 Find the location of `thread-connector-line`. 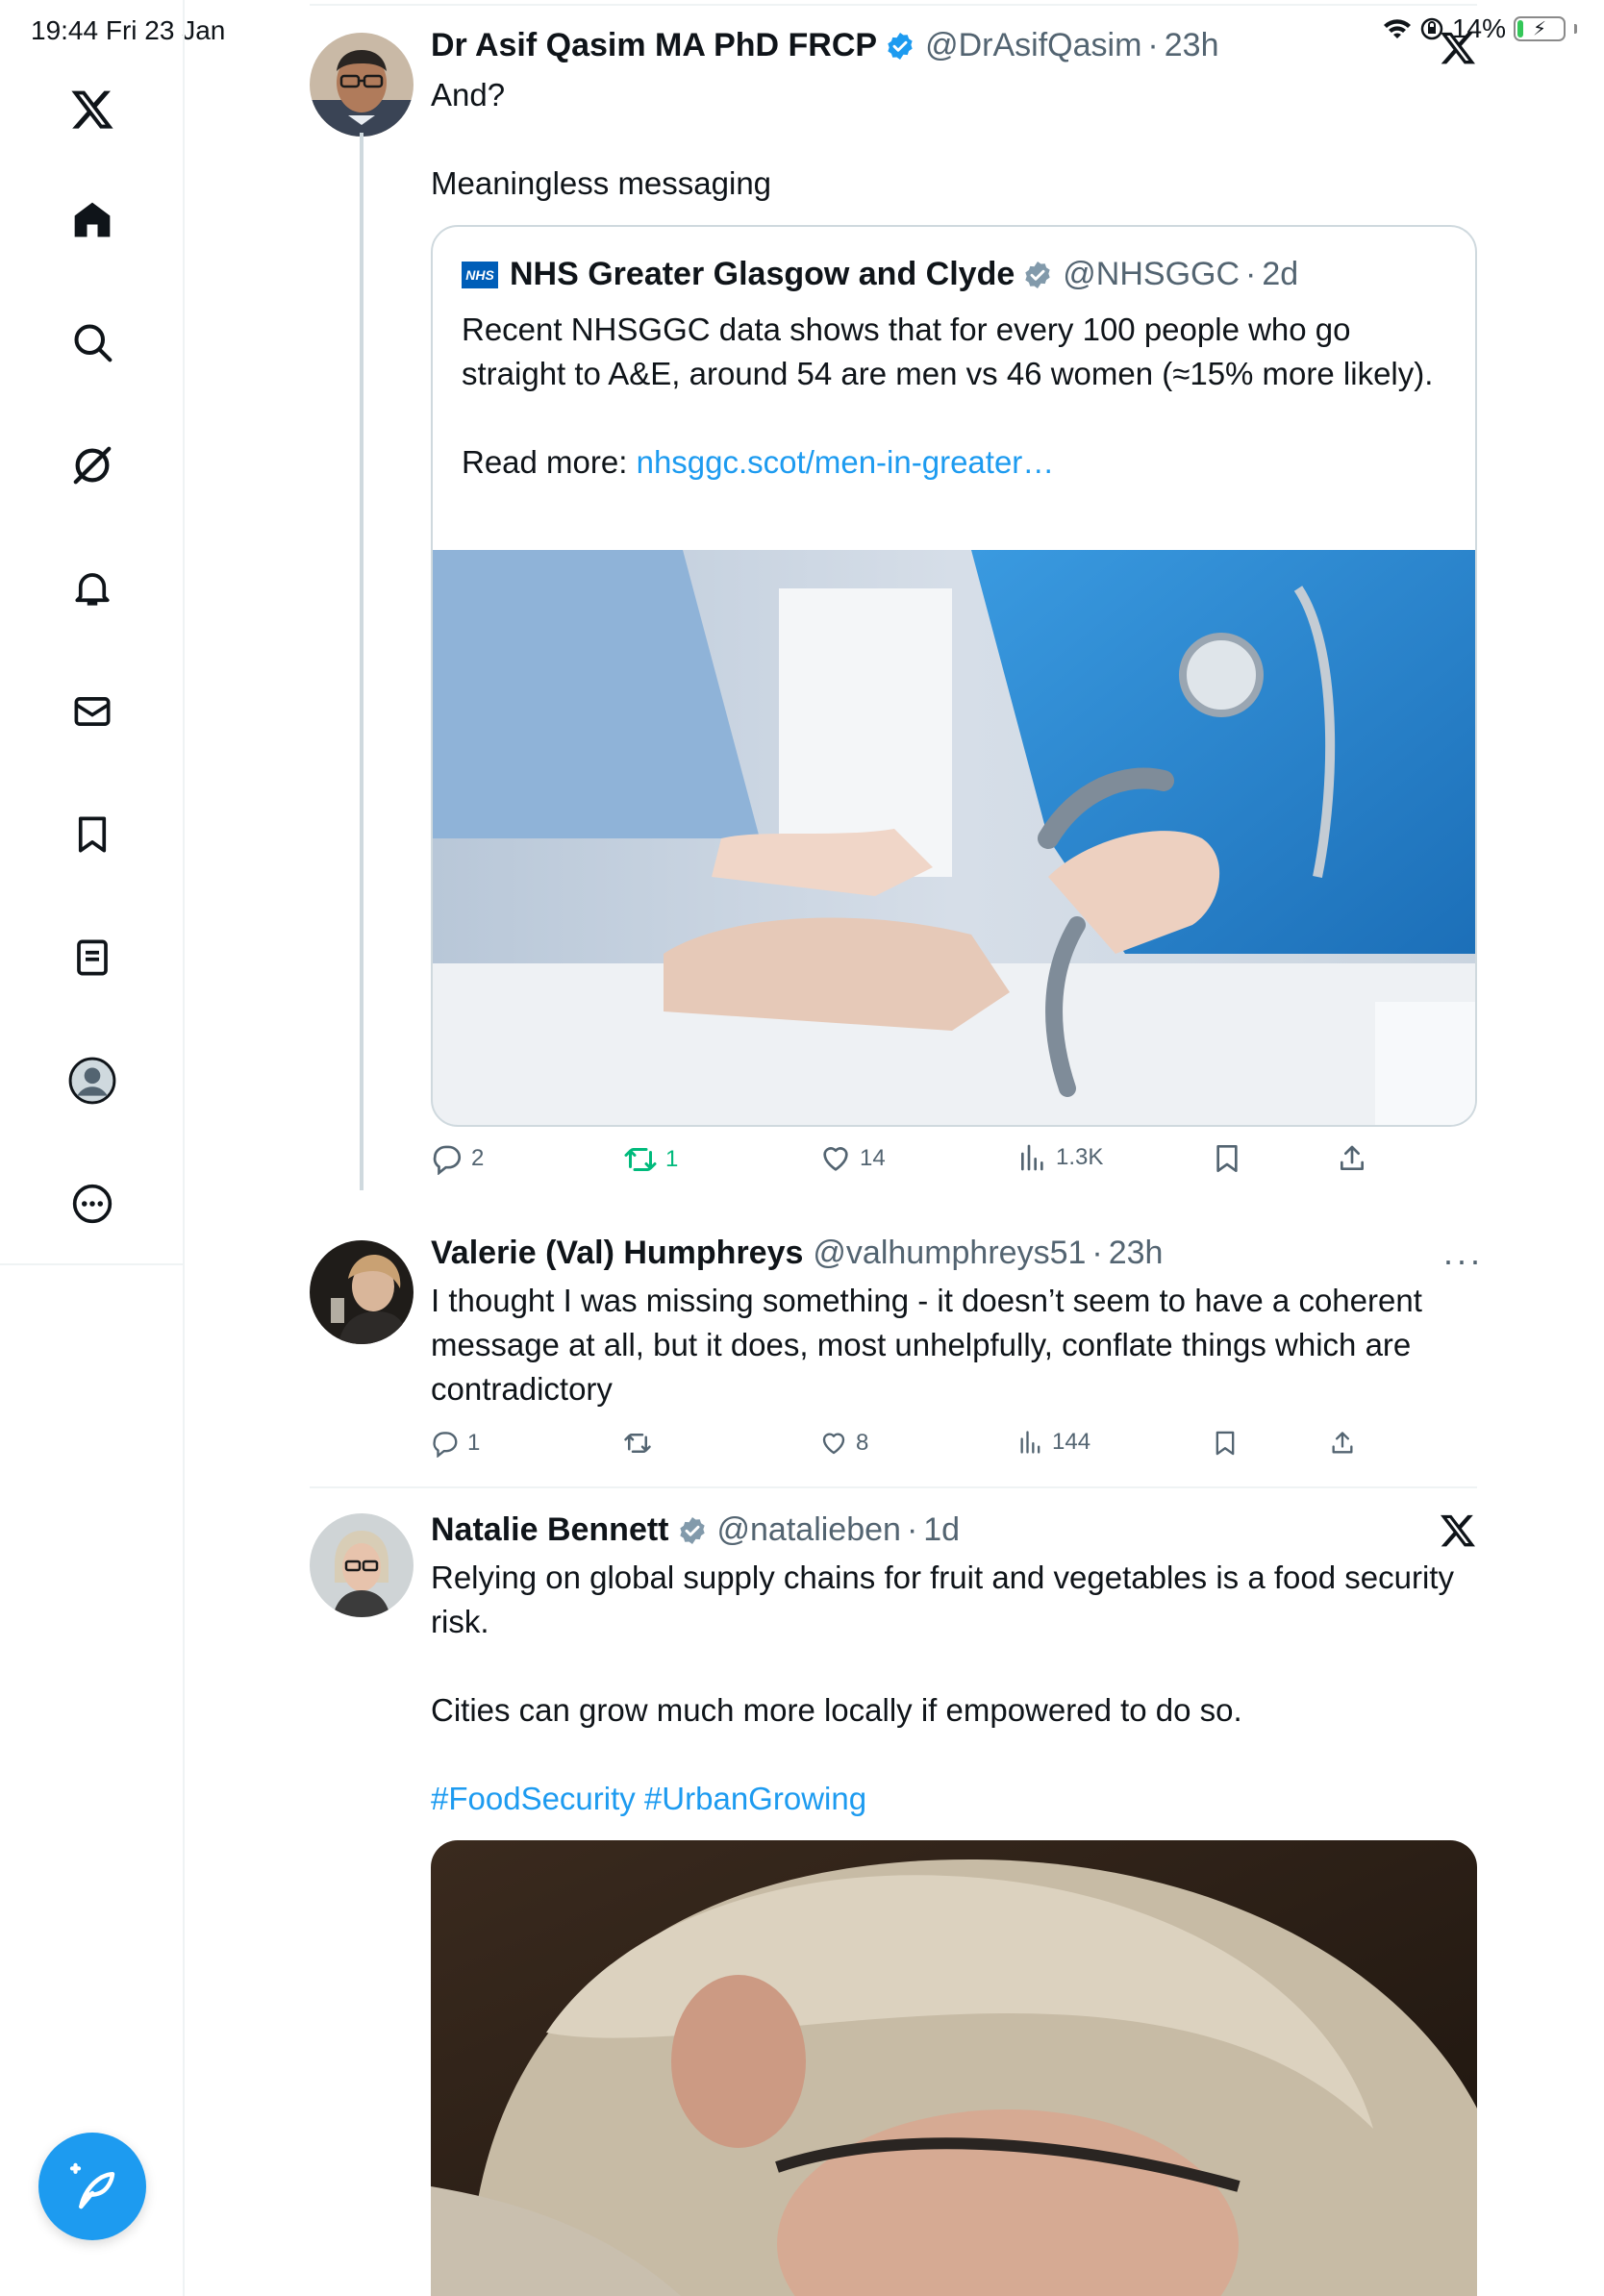

thread-connector-line is located at coordinates (361, 661).